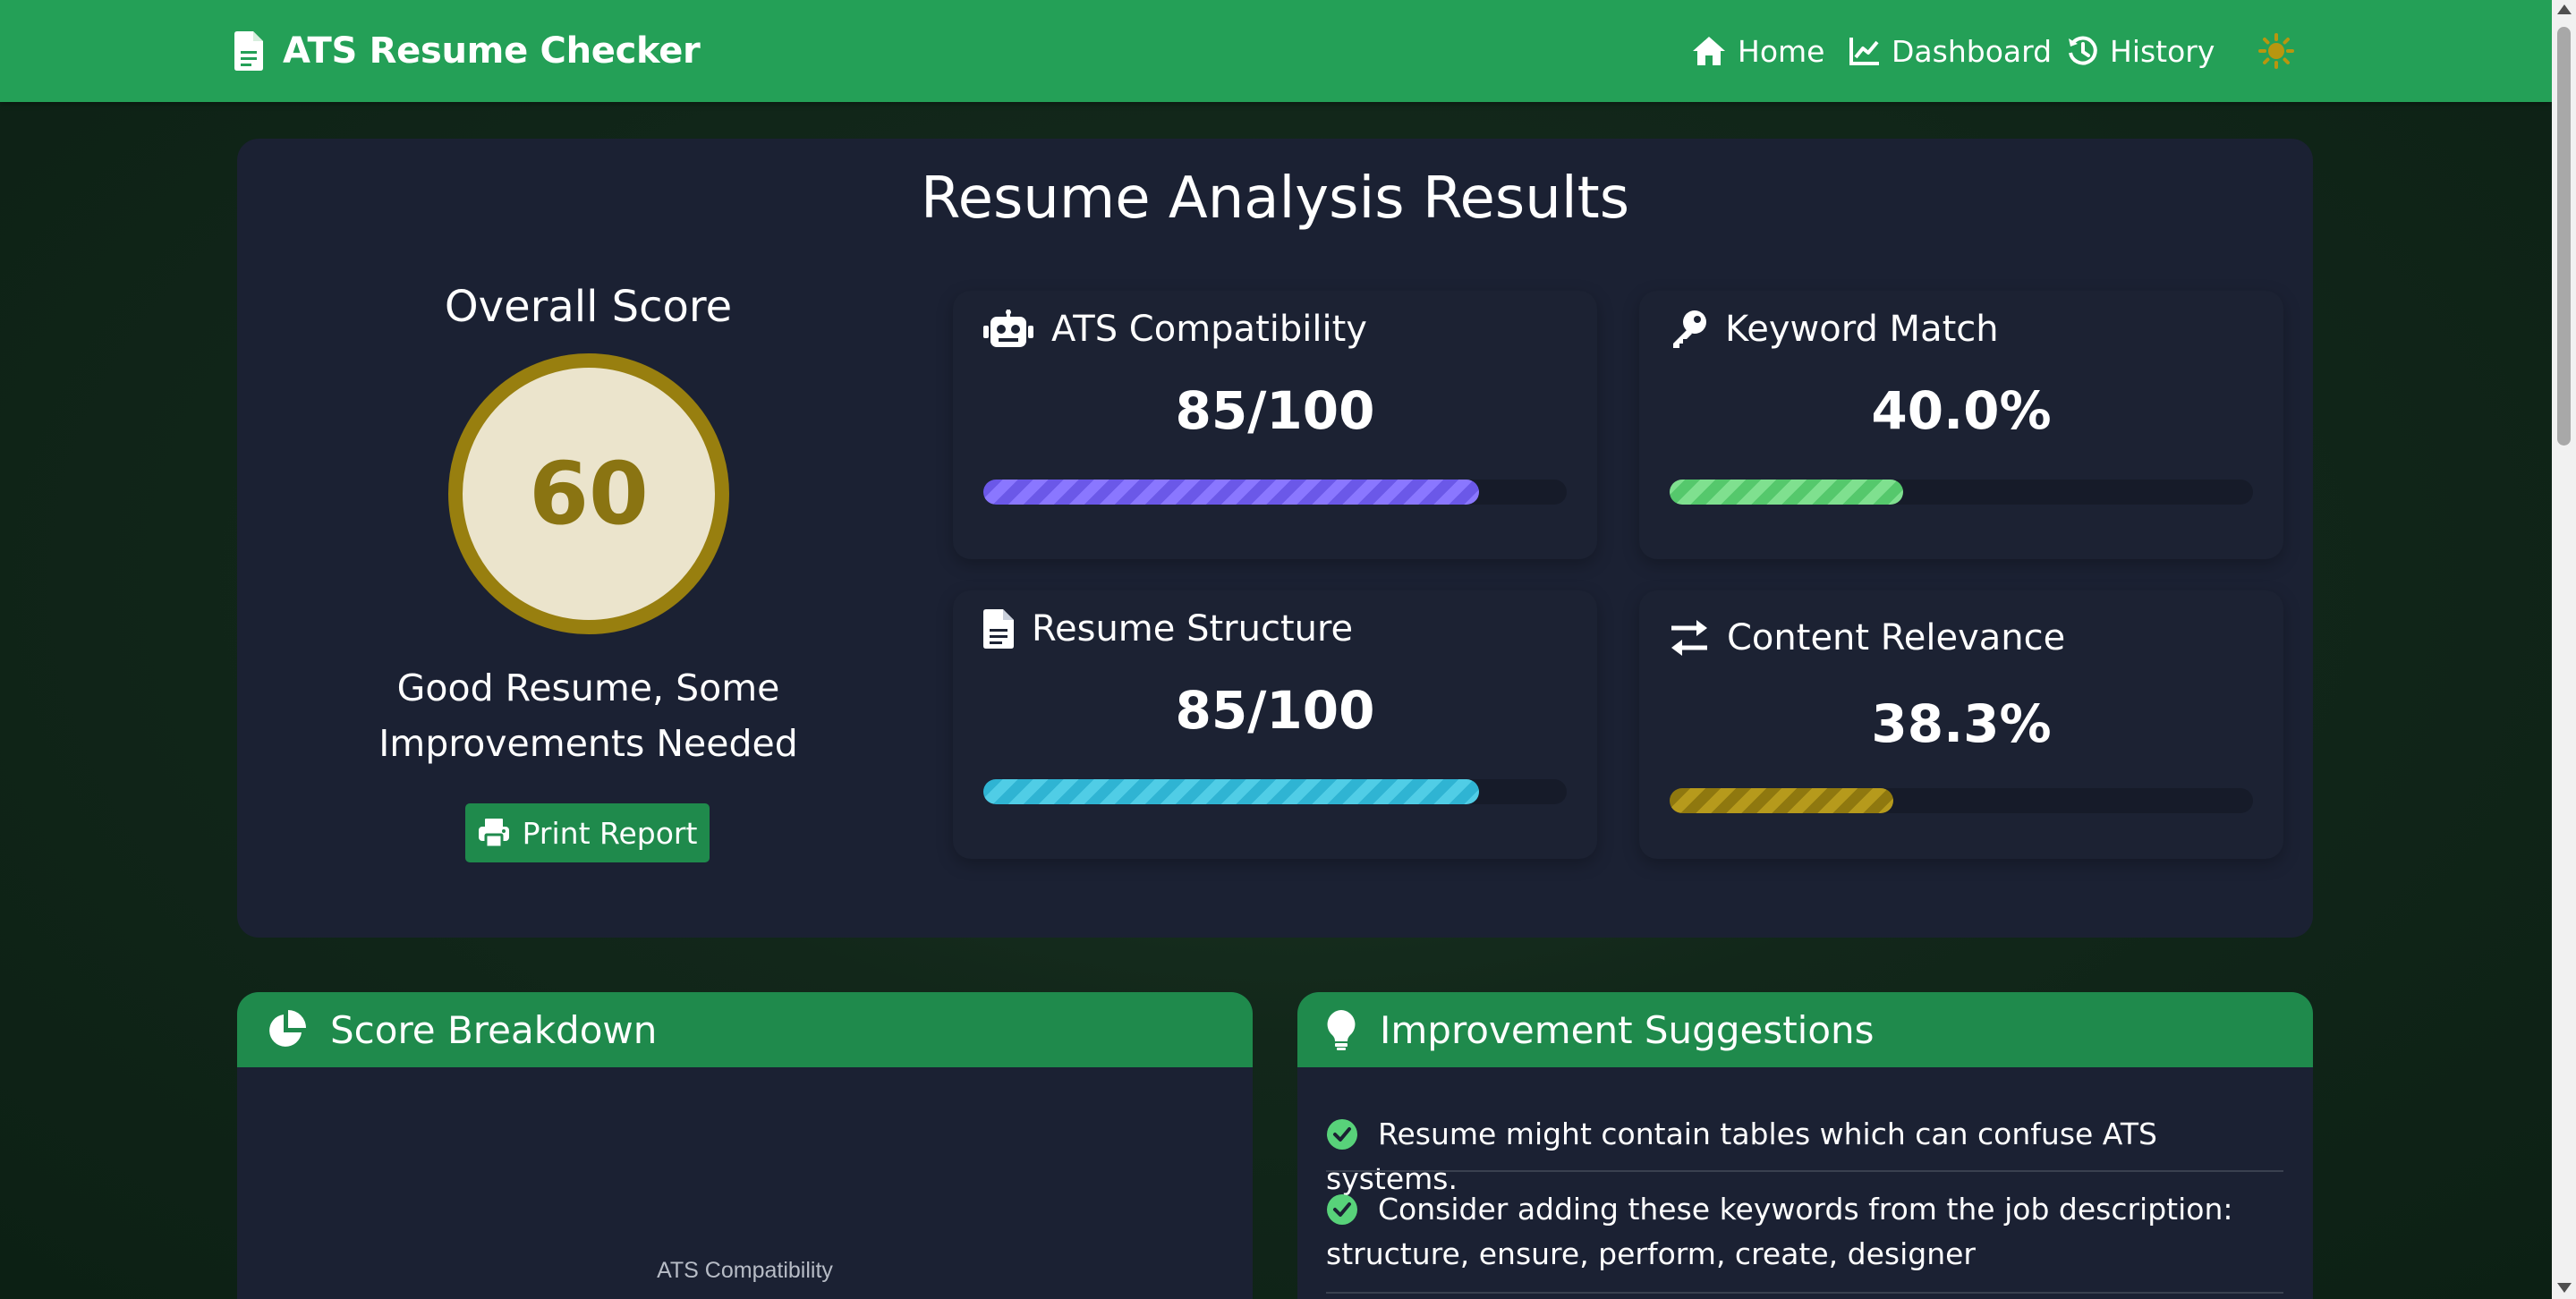 This screenshot has height=1299, width=2576. I want to click on brand: ATS Resume Checker, so click(467, 51).